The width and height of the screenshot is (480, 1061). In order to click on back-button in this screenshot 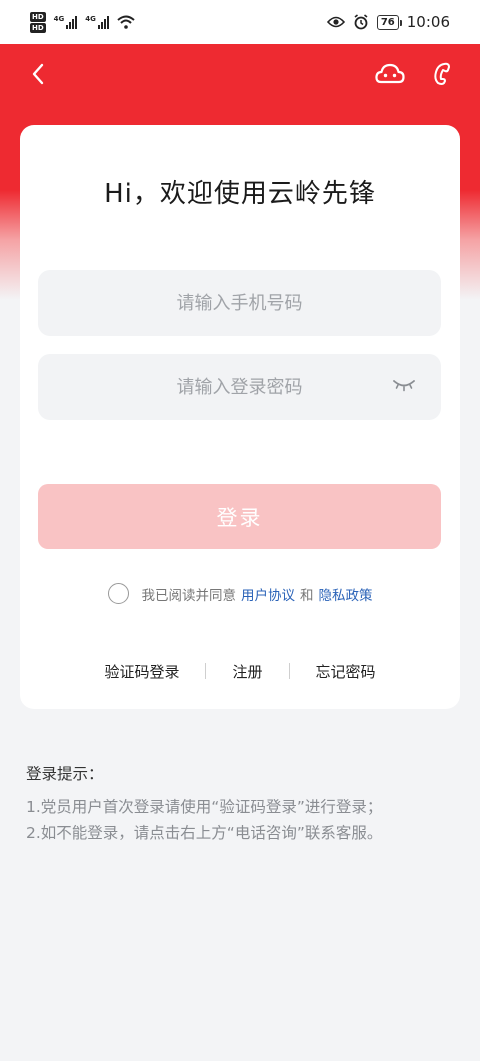, I will do `click(38, 74)`.